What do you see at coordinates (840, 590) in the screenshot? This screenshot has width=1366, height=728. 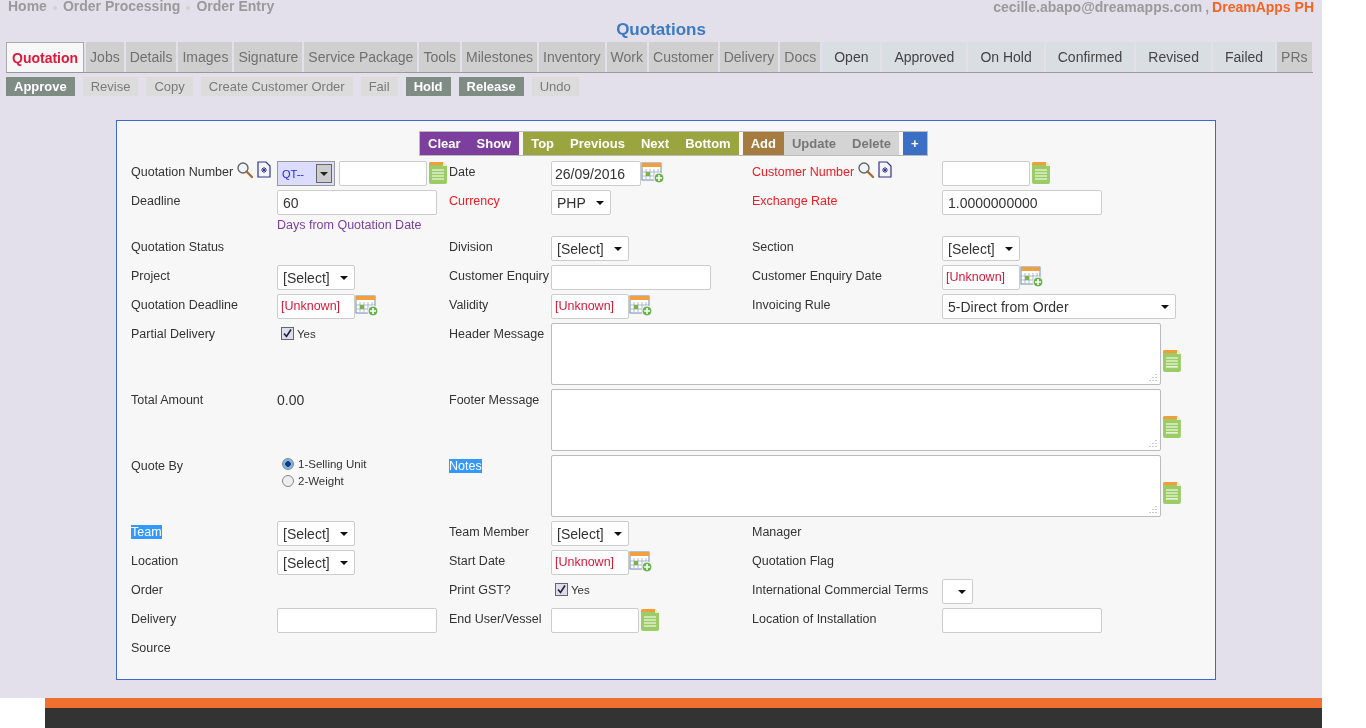 I see `field-label: International Commercial Terms` at bounding box center [840, 590].